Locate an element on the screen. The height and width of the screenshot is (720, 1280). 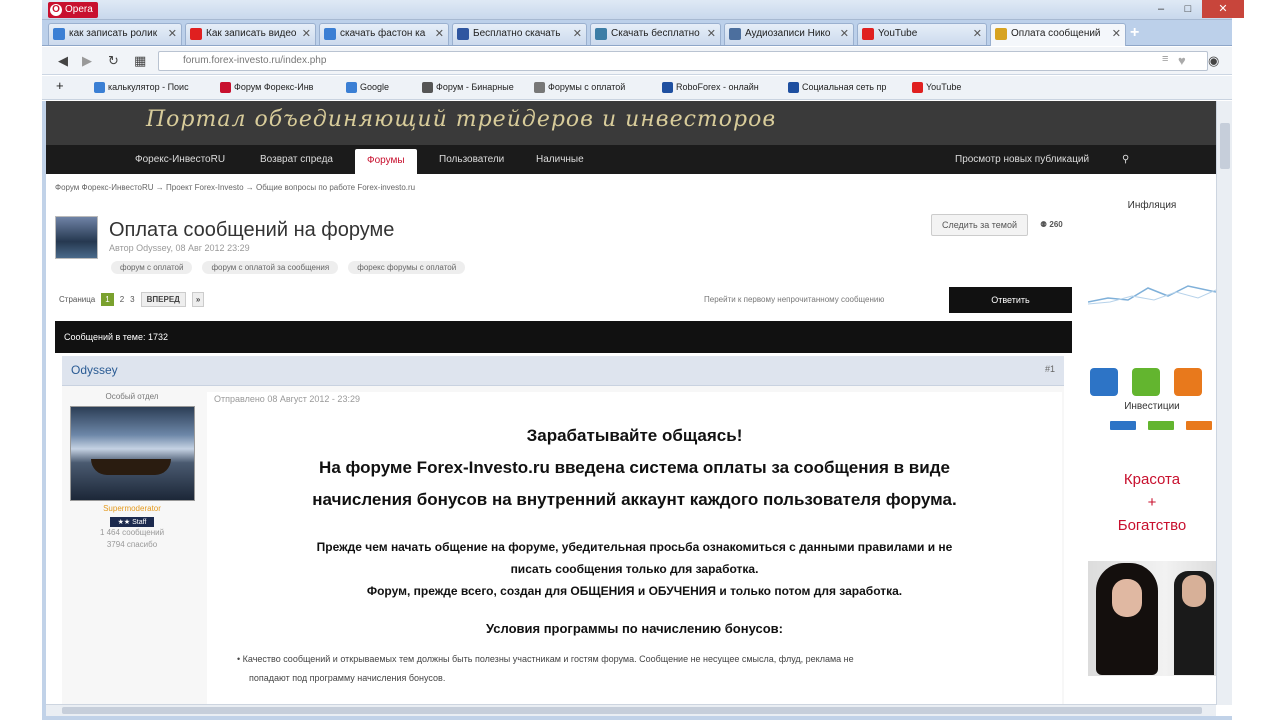
tab-7: YouTube ✕ is located at coordinates (922, 34).